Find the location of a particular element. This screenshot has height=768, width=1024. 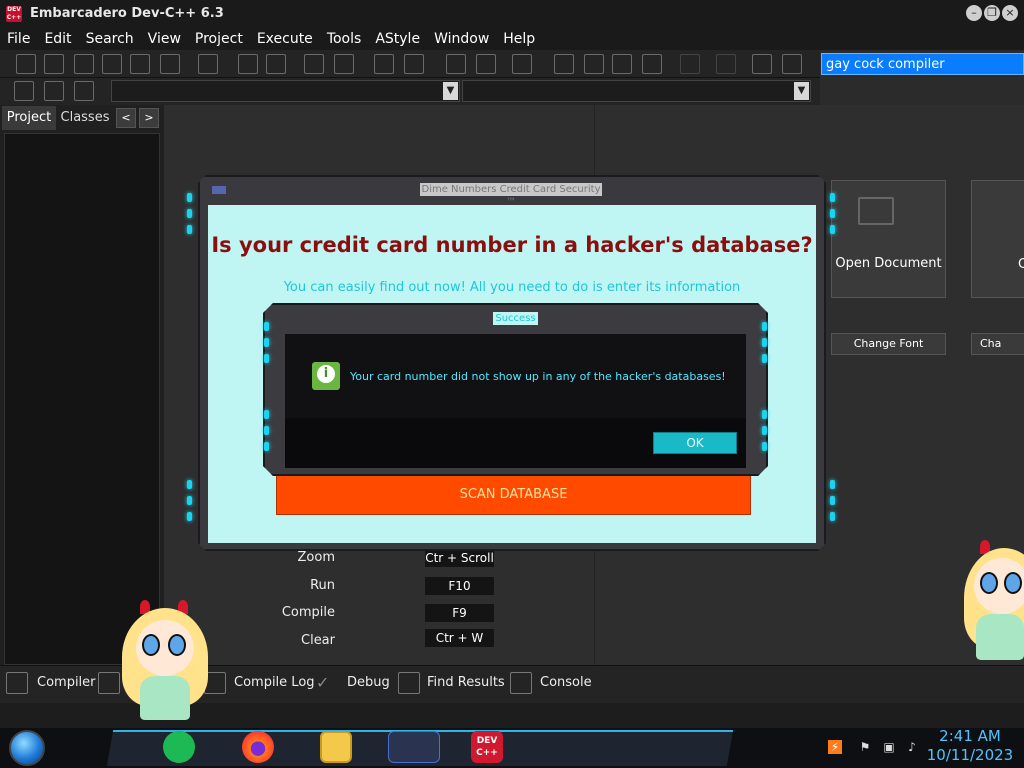

bookmark-toggle-icon is located at coordinates (54, 91).